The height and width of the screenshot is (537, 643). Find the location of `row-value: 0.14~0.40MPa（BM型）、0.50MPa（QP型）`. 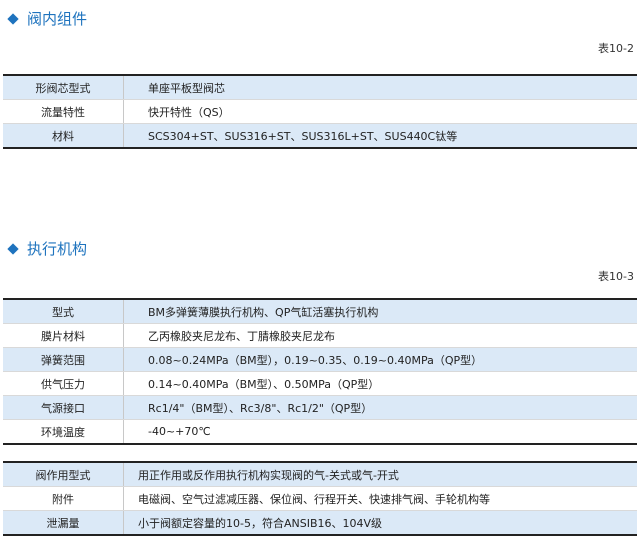

row-value: 0.14~0.40MPa（BM型）、0.50MPa（QP型） is located at coordinates (380, 383).